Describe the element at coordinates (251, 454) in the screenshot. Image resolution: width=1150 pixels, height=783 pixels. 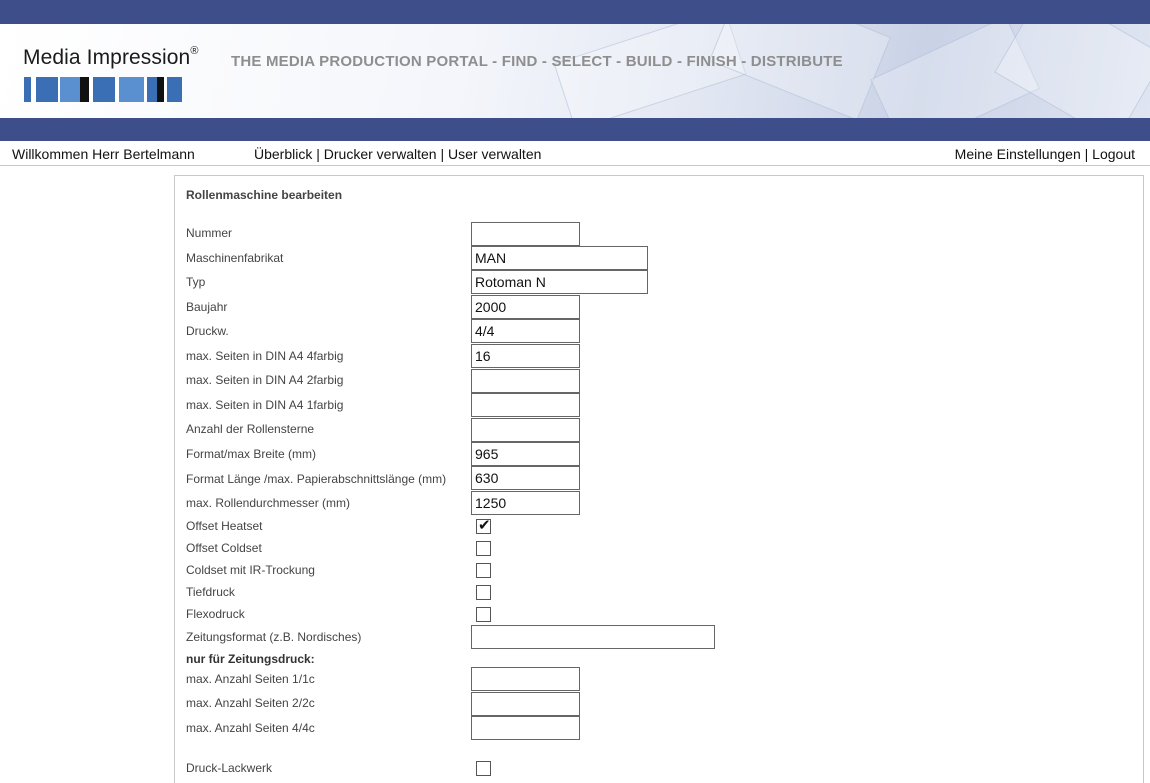
I see `label-format-breite: Format/max Breite (mm)` at that location.